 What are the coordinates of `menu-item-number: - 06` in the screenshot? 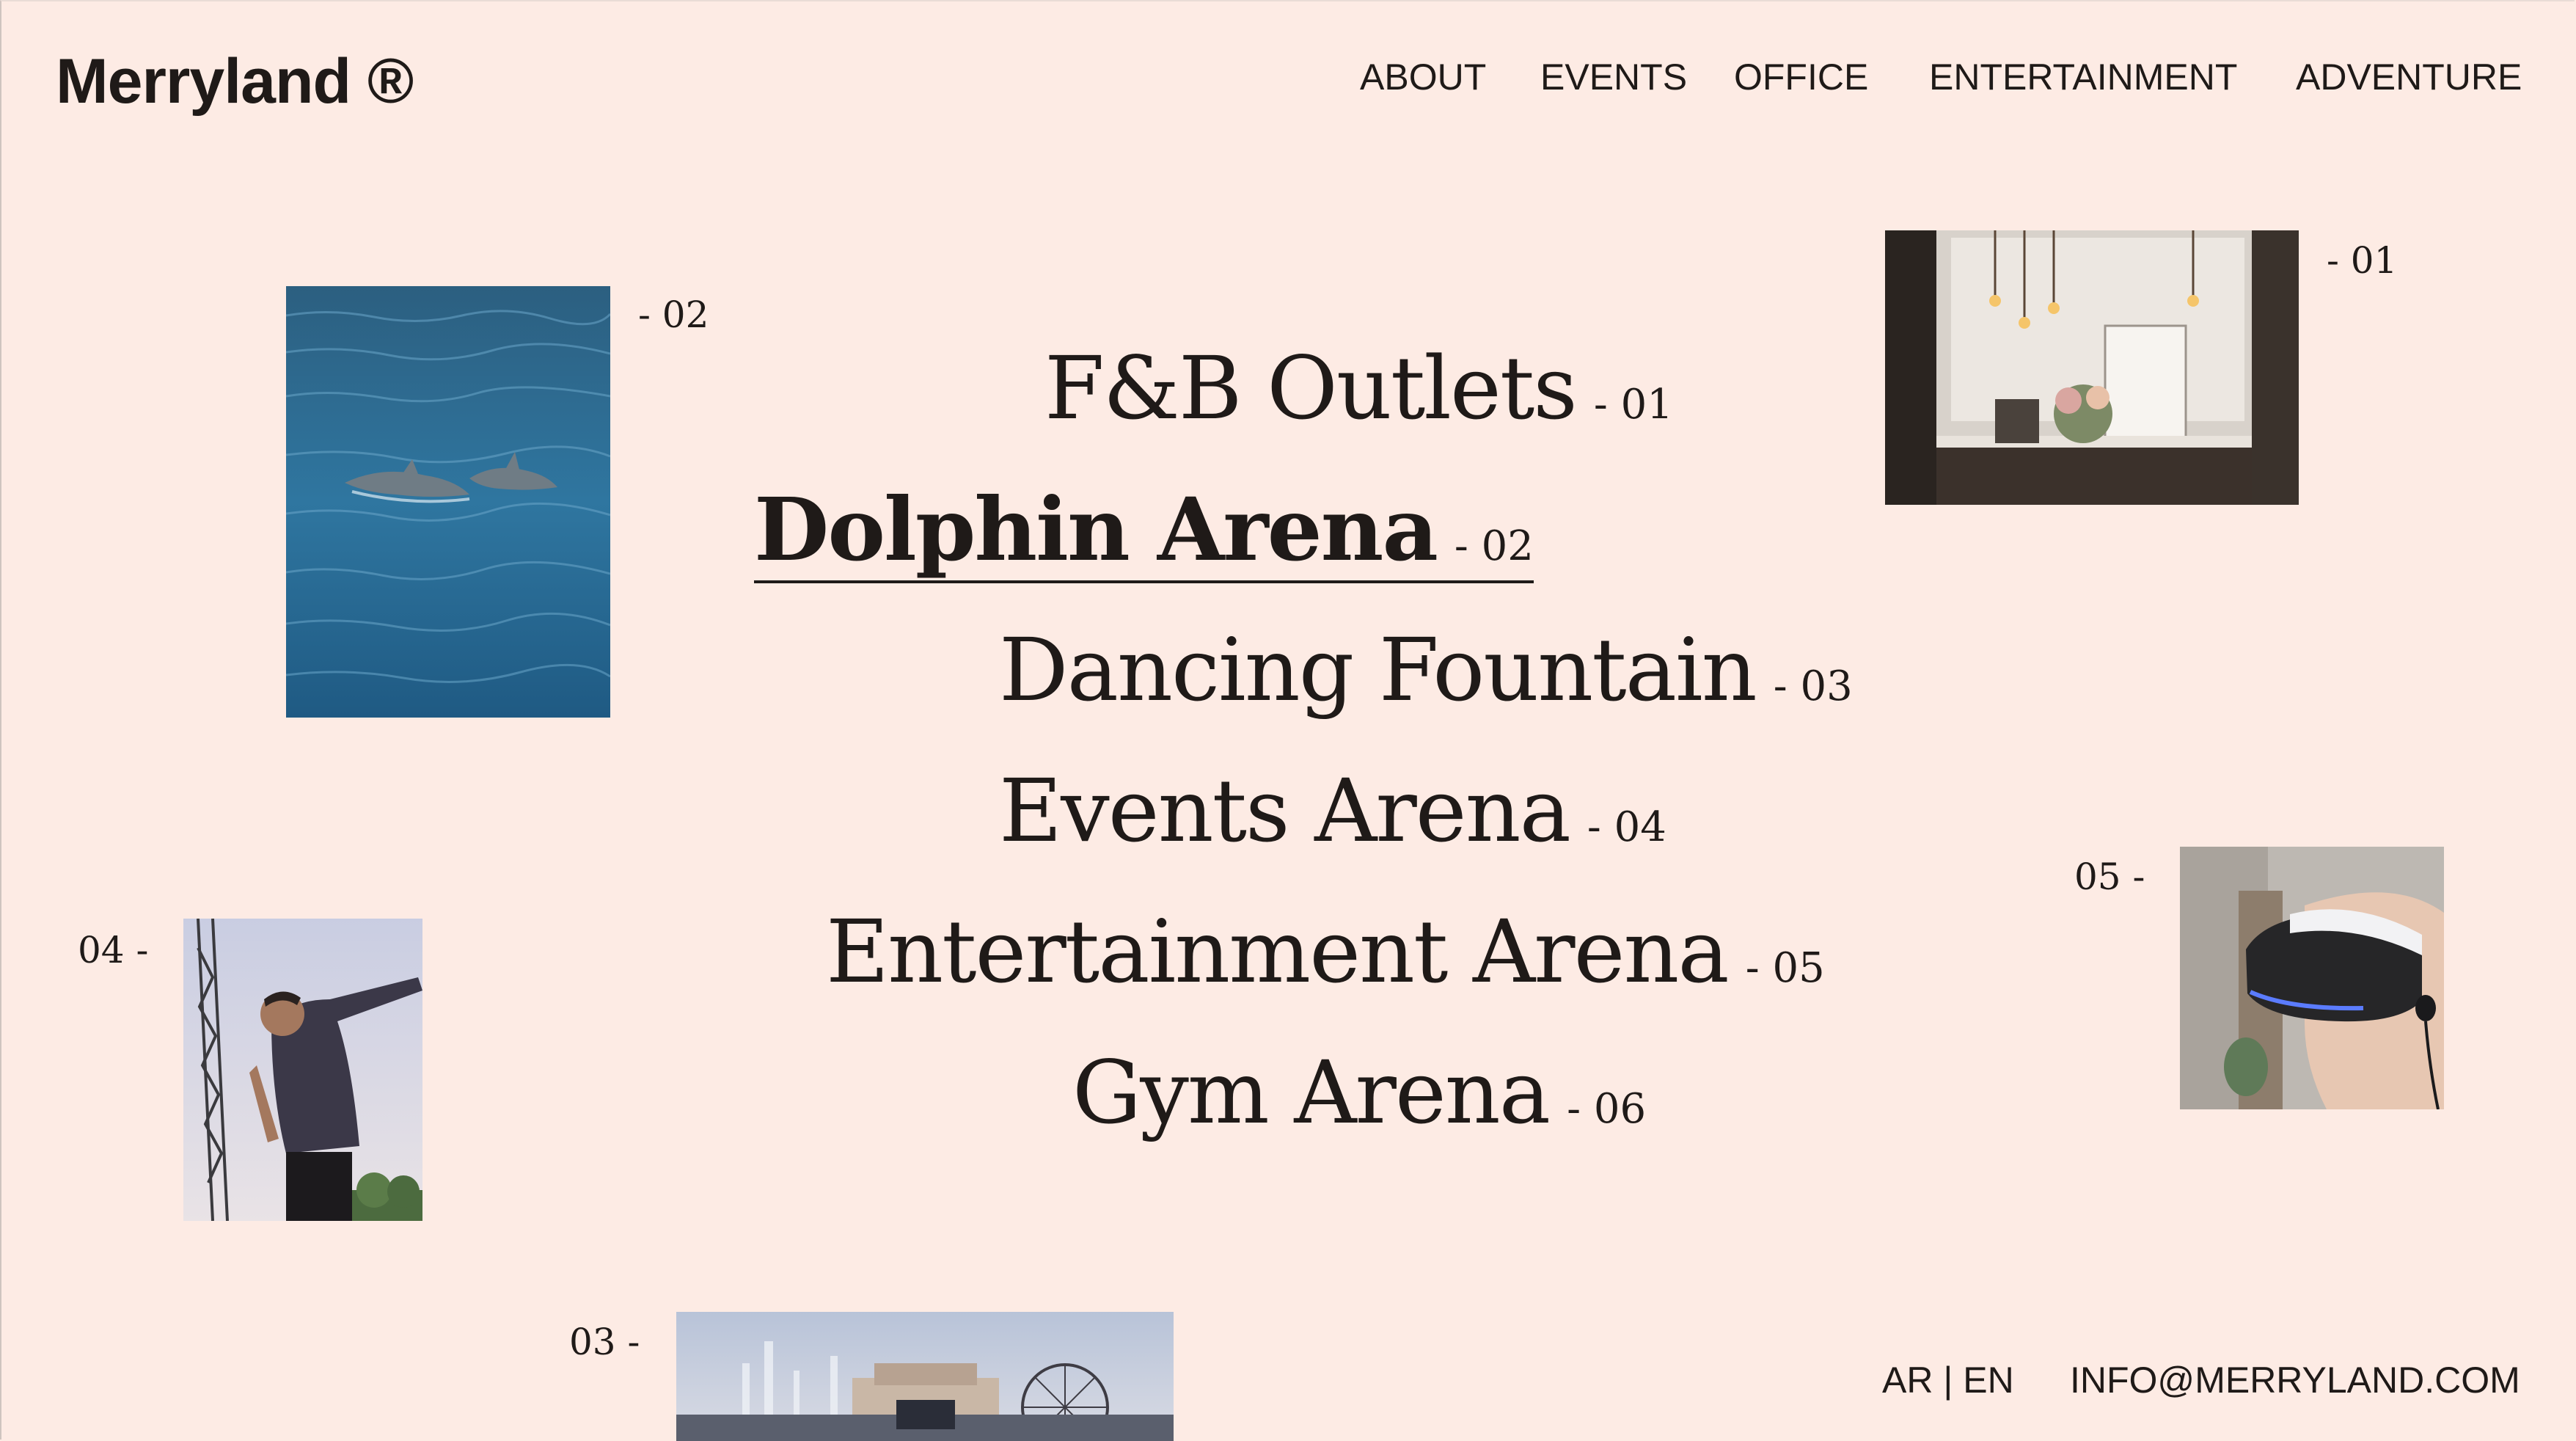 It's located at (1607, 1109).